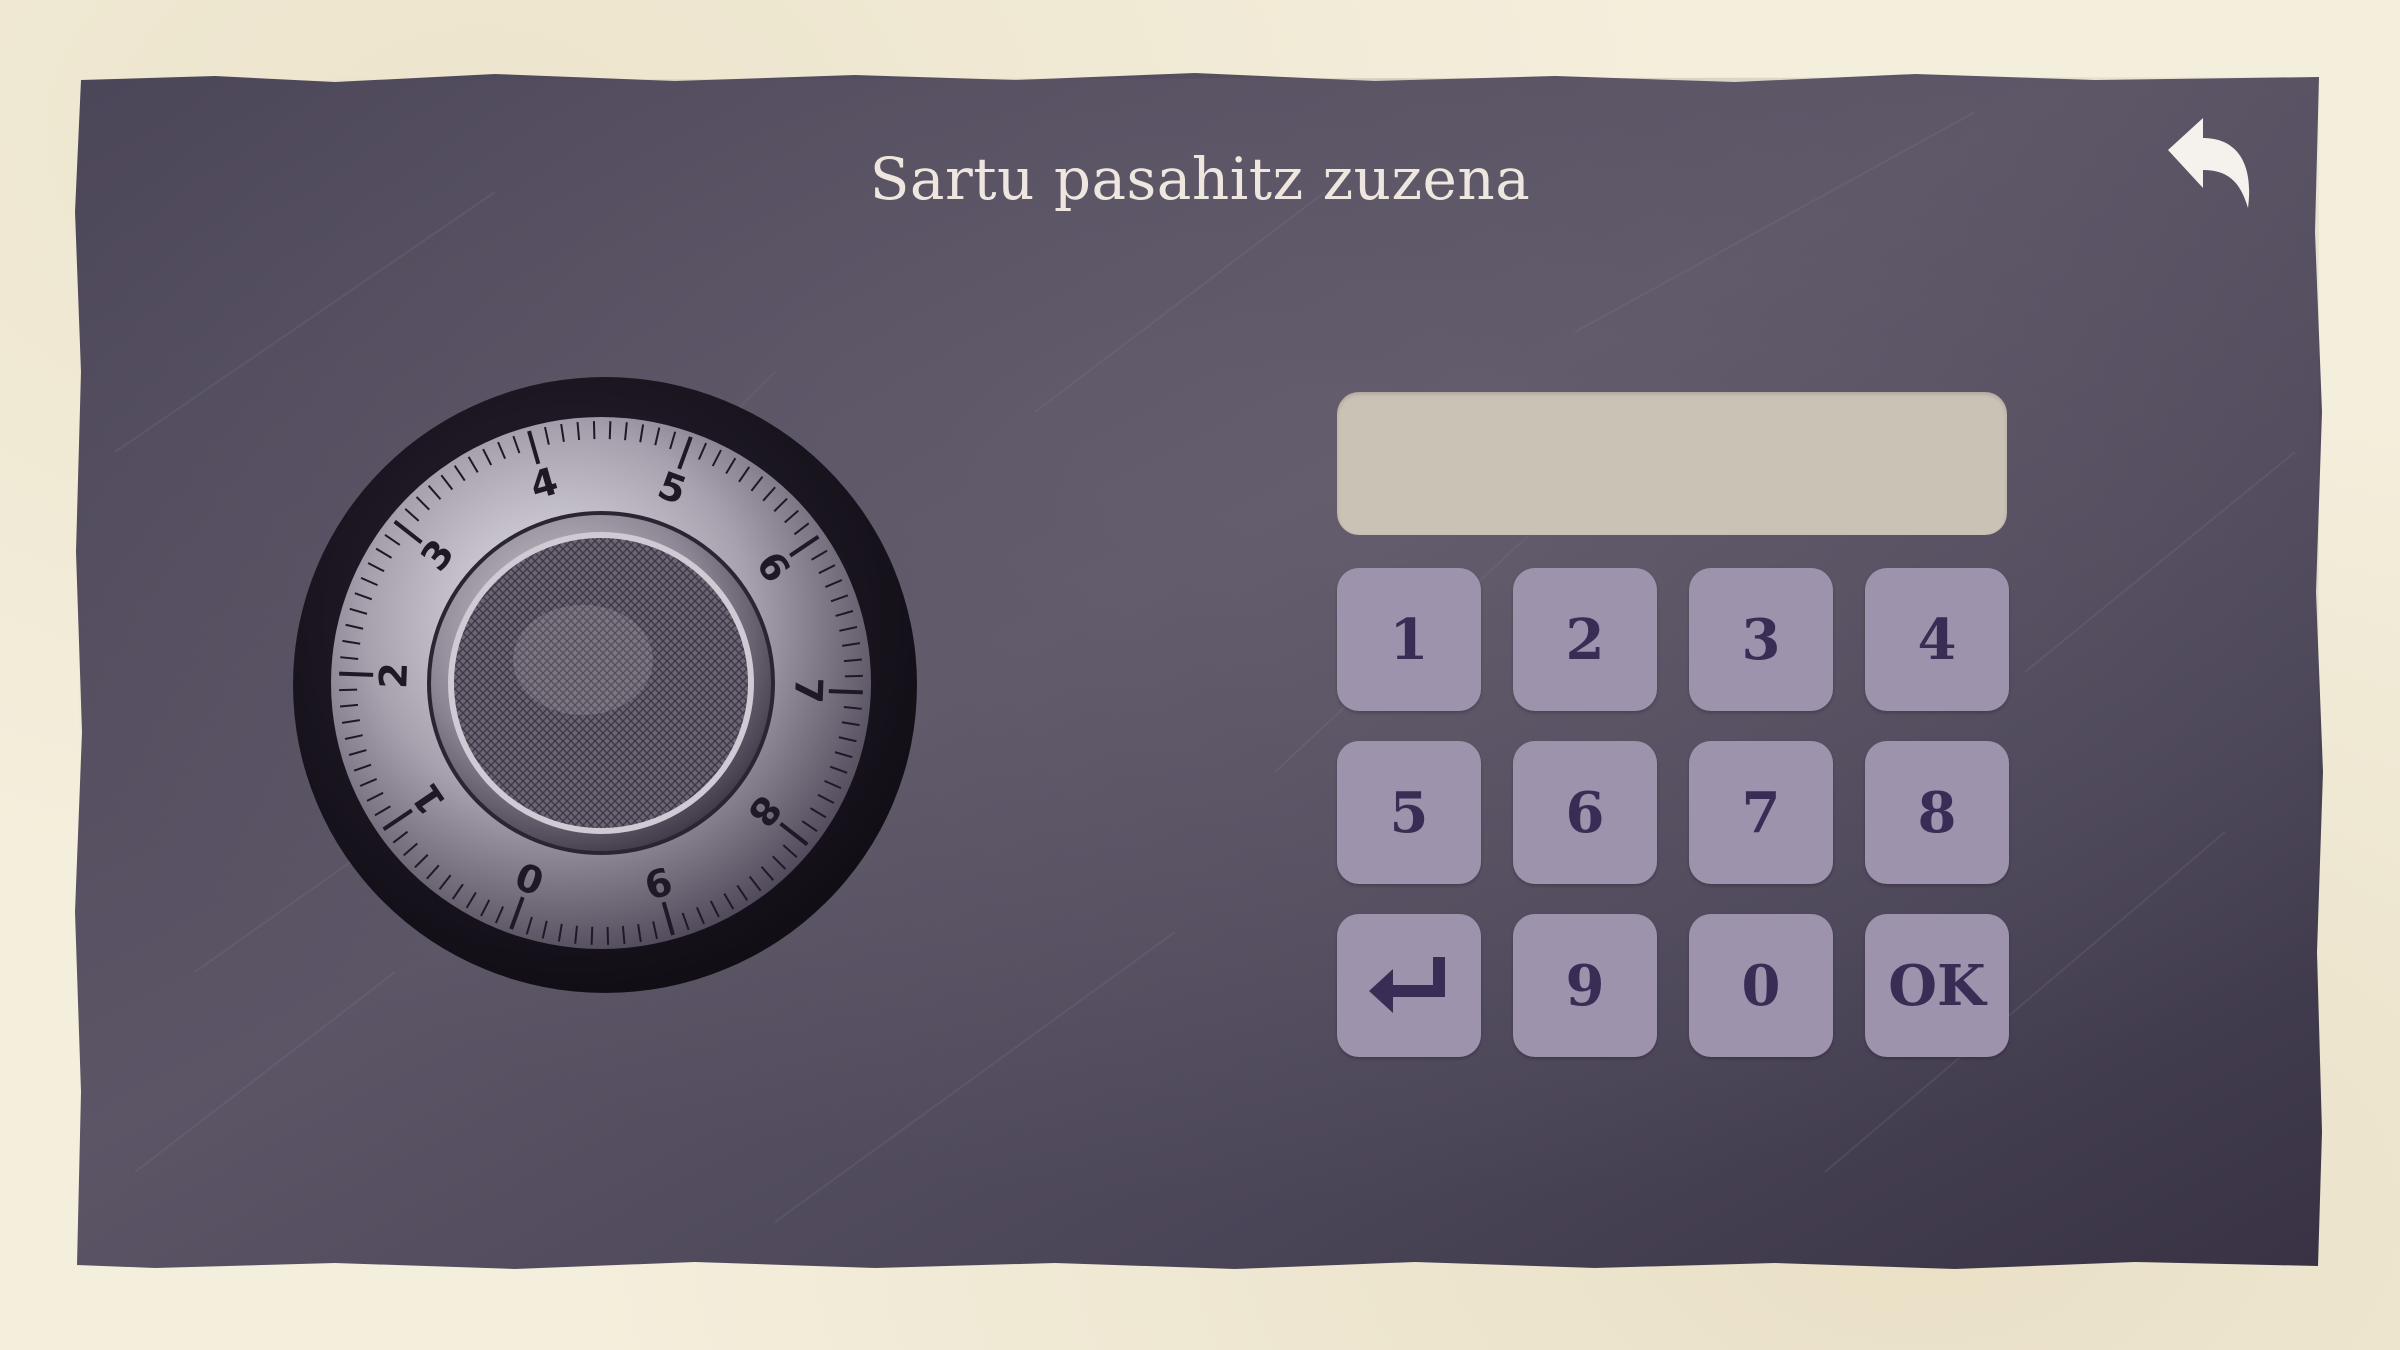 This screenshot has height=1350, width=2400. Describe the element at coordinates (1937, 812) in the screenshot. I see `key-8: 8` at that location.